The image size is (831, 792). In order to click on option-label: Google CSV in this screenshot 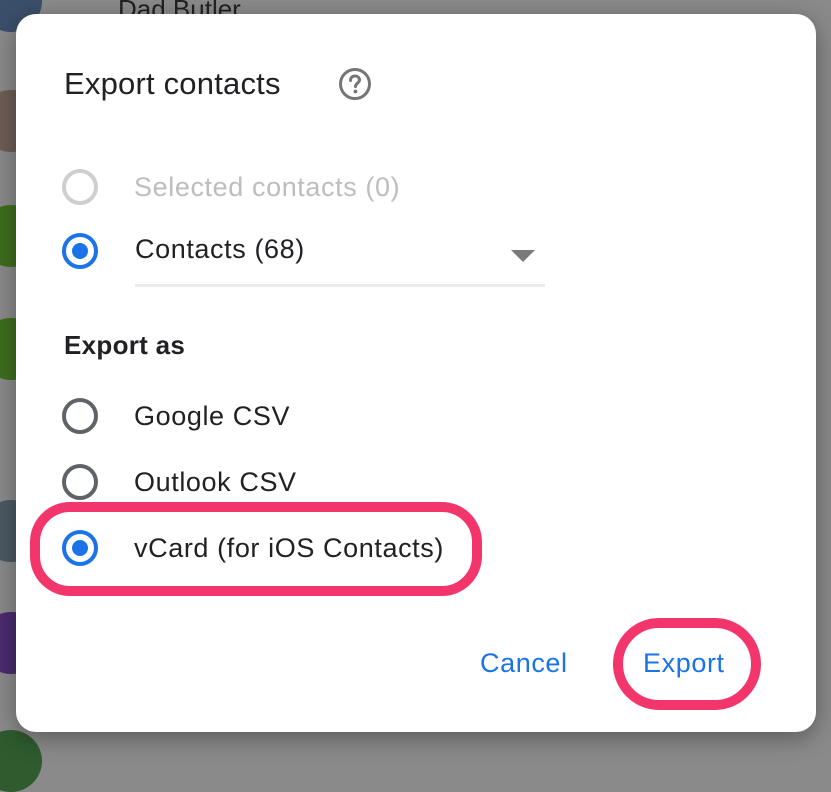, I will do `click(212, 415)`.